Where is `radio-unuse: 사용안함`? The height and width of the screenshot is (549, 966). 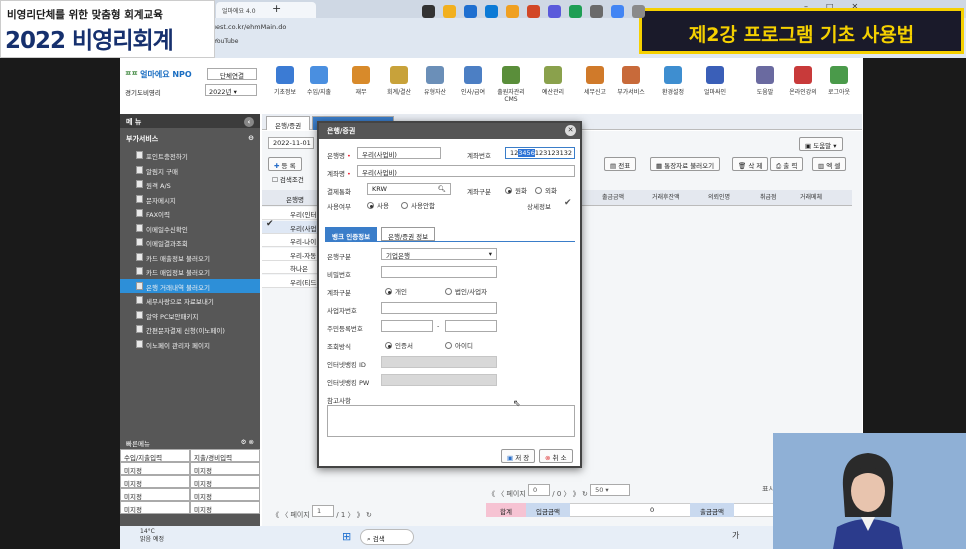 radio-unuse: 사용안함 is located at coordinates (418, 205).